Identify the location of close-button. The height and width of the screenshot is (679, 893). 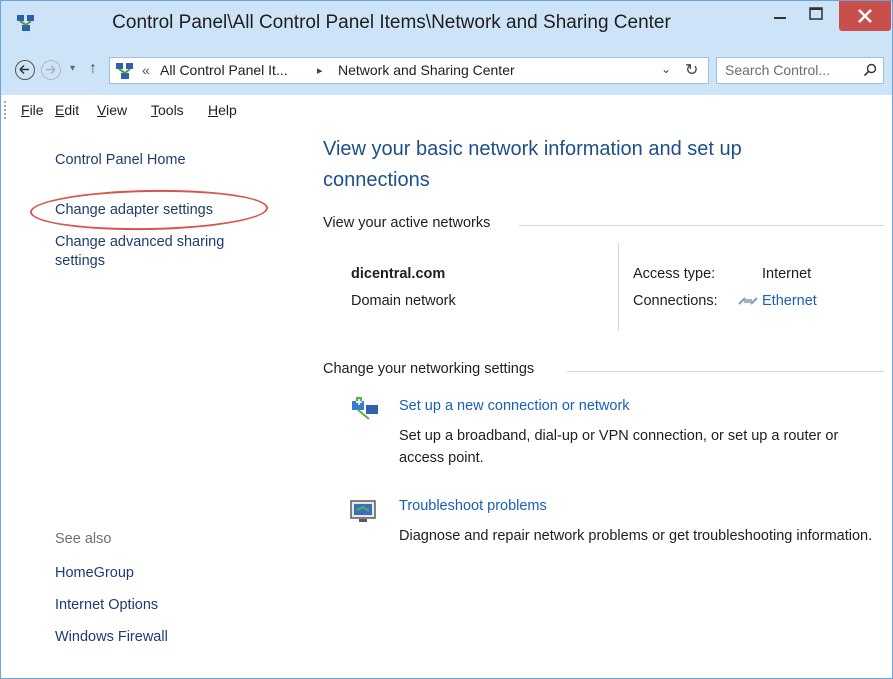
(865, 16).